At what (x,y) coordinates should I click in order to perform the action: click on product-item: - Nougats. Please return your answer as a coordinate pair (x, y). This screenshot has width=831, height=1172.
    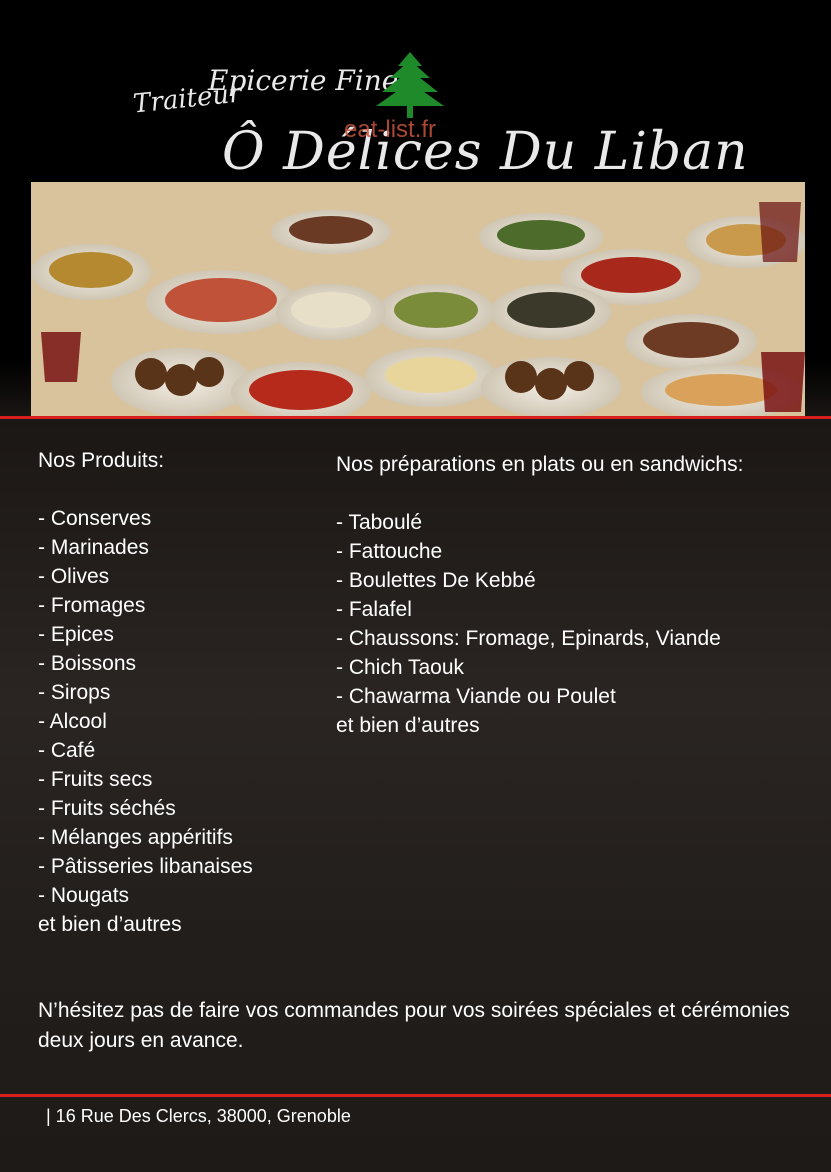
    Looking at the image, I should click on (84, 895).